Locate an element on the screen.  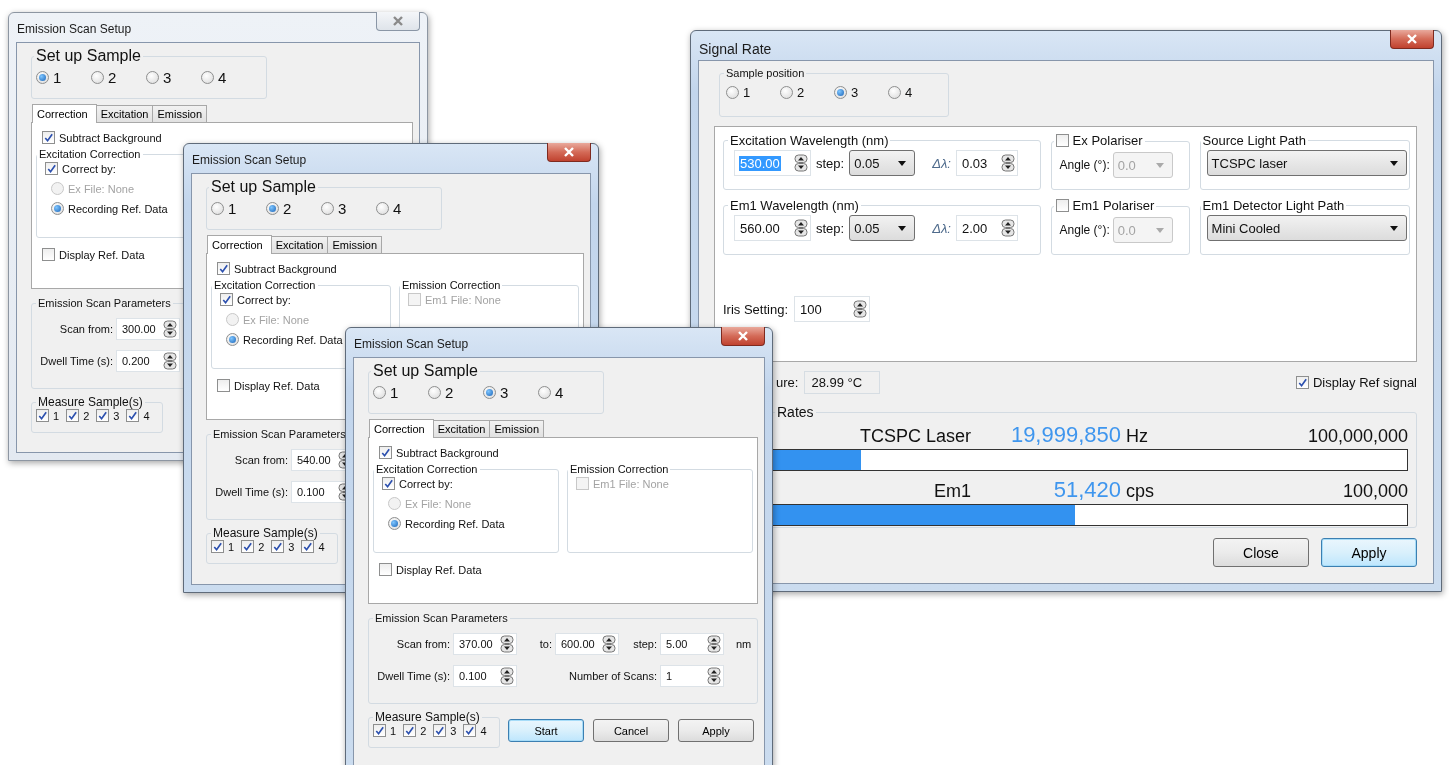
window-title: Signal Rate is located at coordinates (735, 49).